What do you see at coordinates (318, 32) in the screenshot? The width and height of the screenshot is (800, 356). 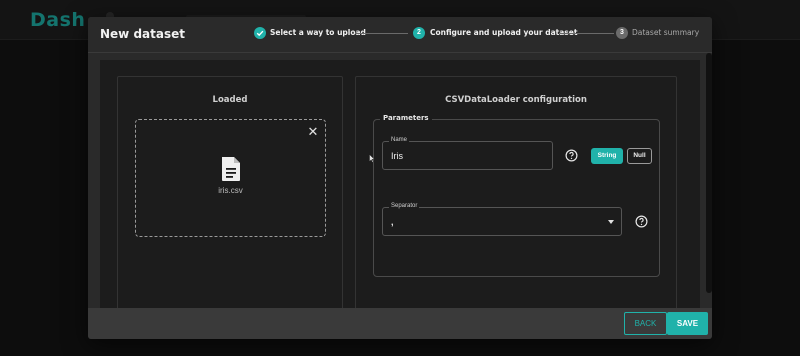 I see `step-1-label: Select a way to upload` at bounding box center [318, 32].